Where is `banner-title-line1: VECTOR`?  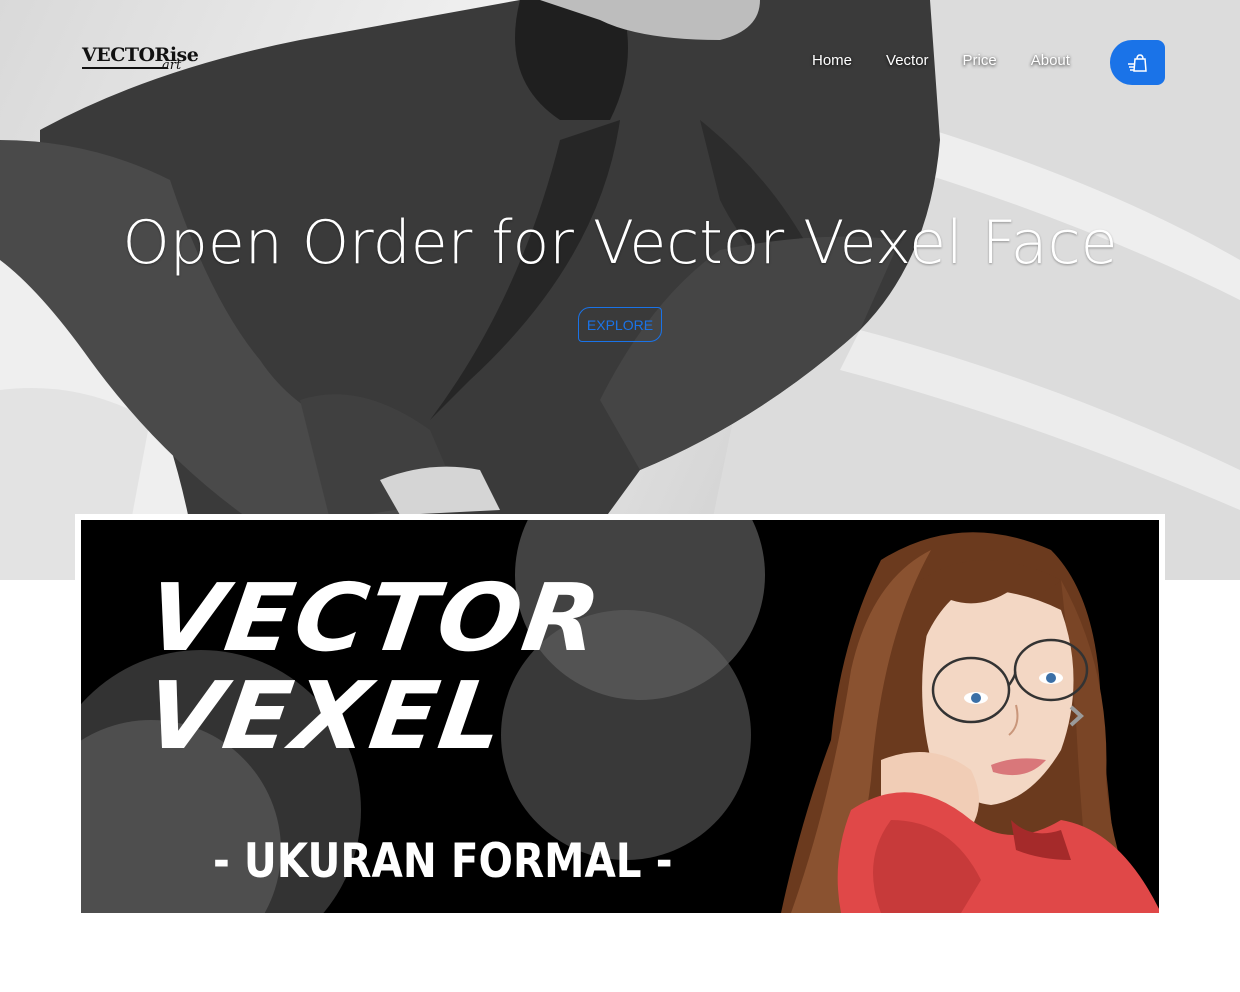
banner-title-line1: VECTOR is located at coordinates (374, 618).